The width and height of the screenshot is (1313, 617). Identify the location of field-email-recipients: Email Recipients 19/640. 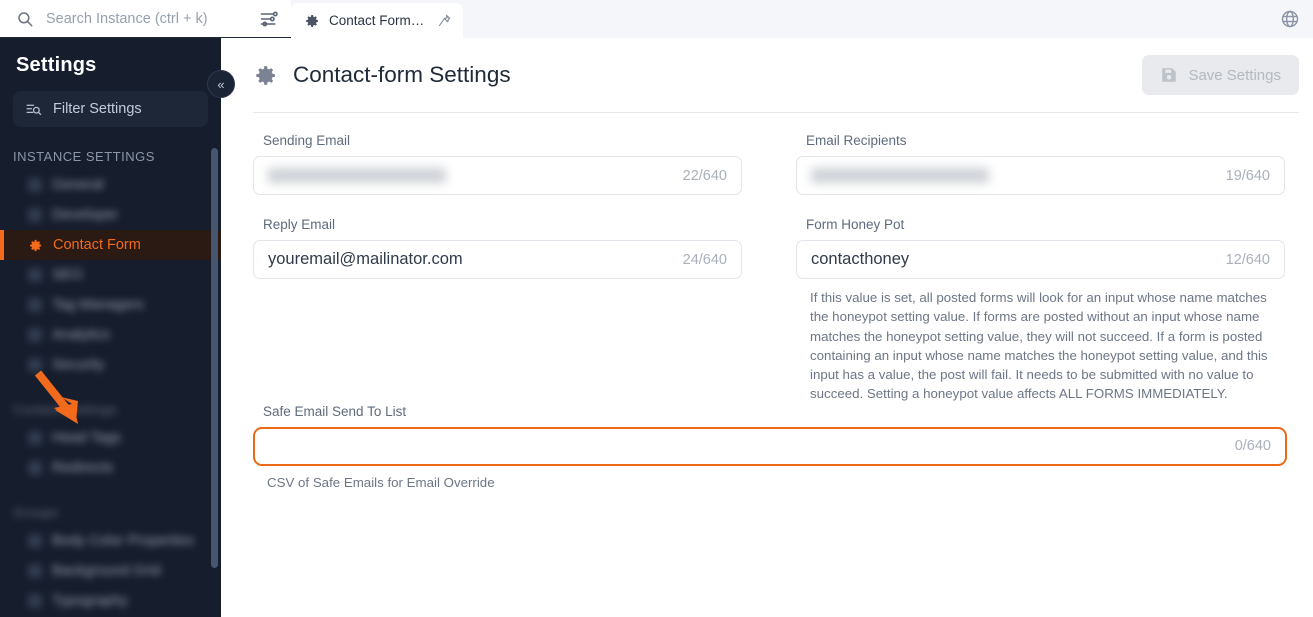
(1040, 164).